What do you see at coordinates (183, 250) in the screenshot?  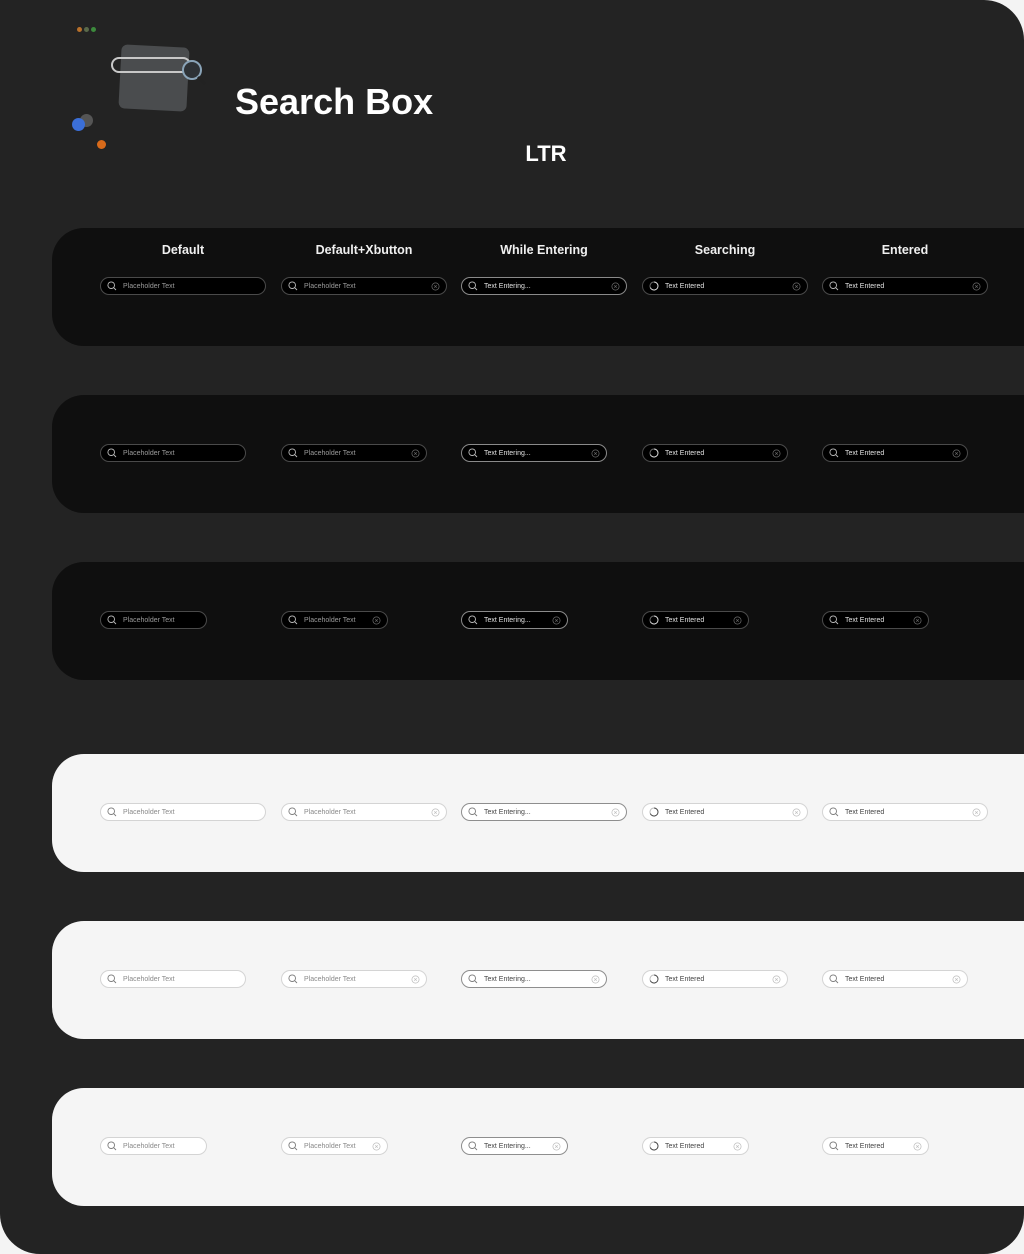 I see `column-header-default: Default` at bounding box center [183, 250].